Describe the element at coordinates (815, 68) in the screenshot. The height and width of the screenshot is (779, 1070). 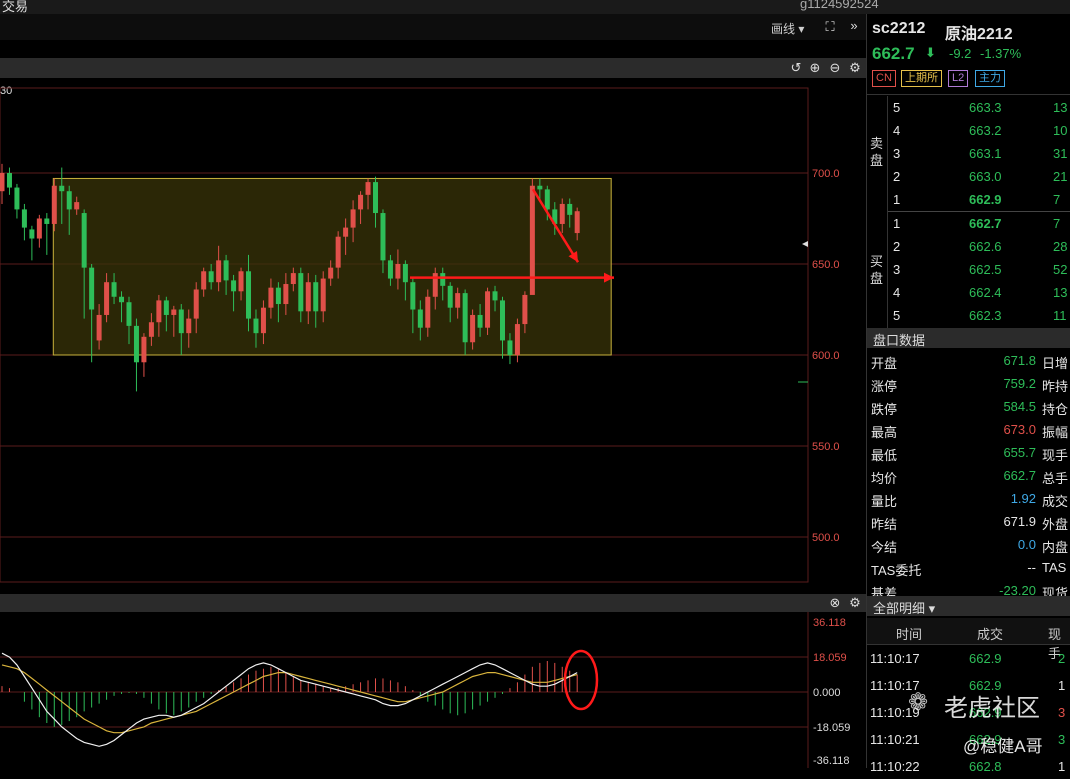
I see `zoom-in-icon: ⊕` at that location.